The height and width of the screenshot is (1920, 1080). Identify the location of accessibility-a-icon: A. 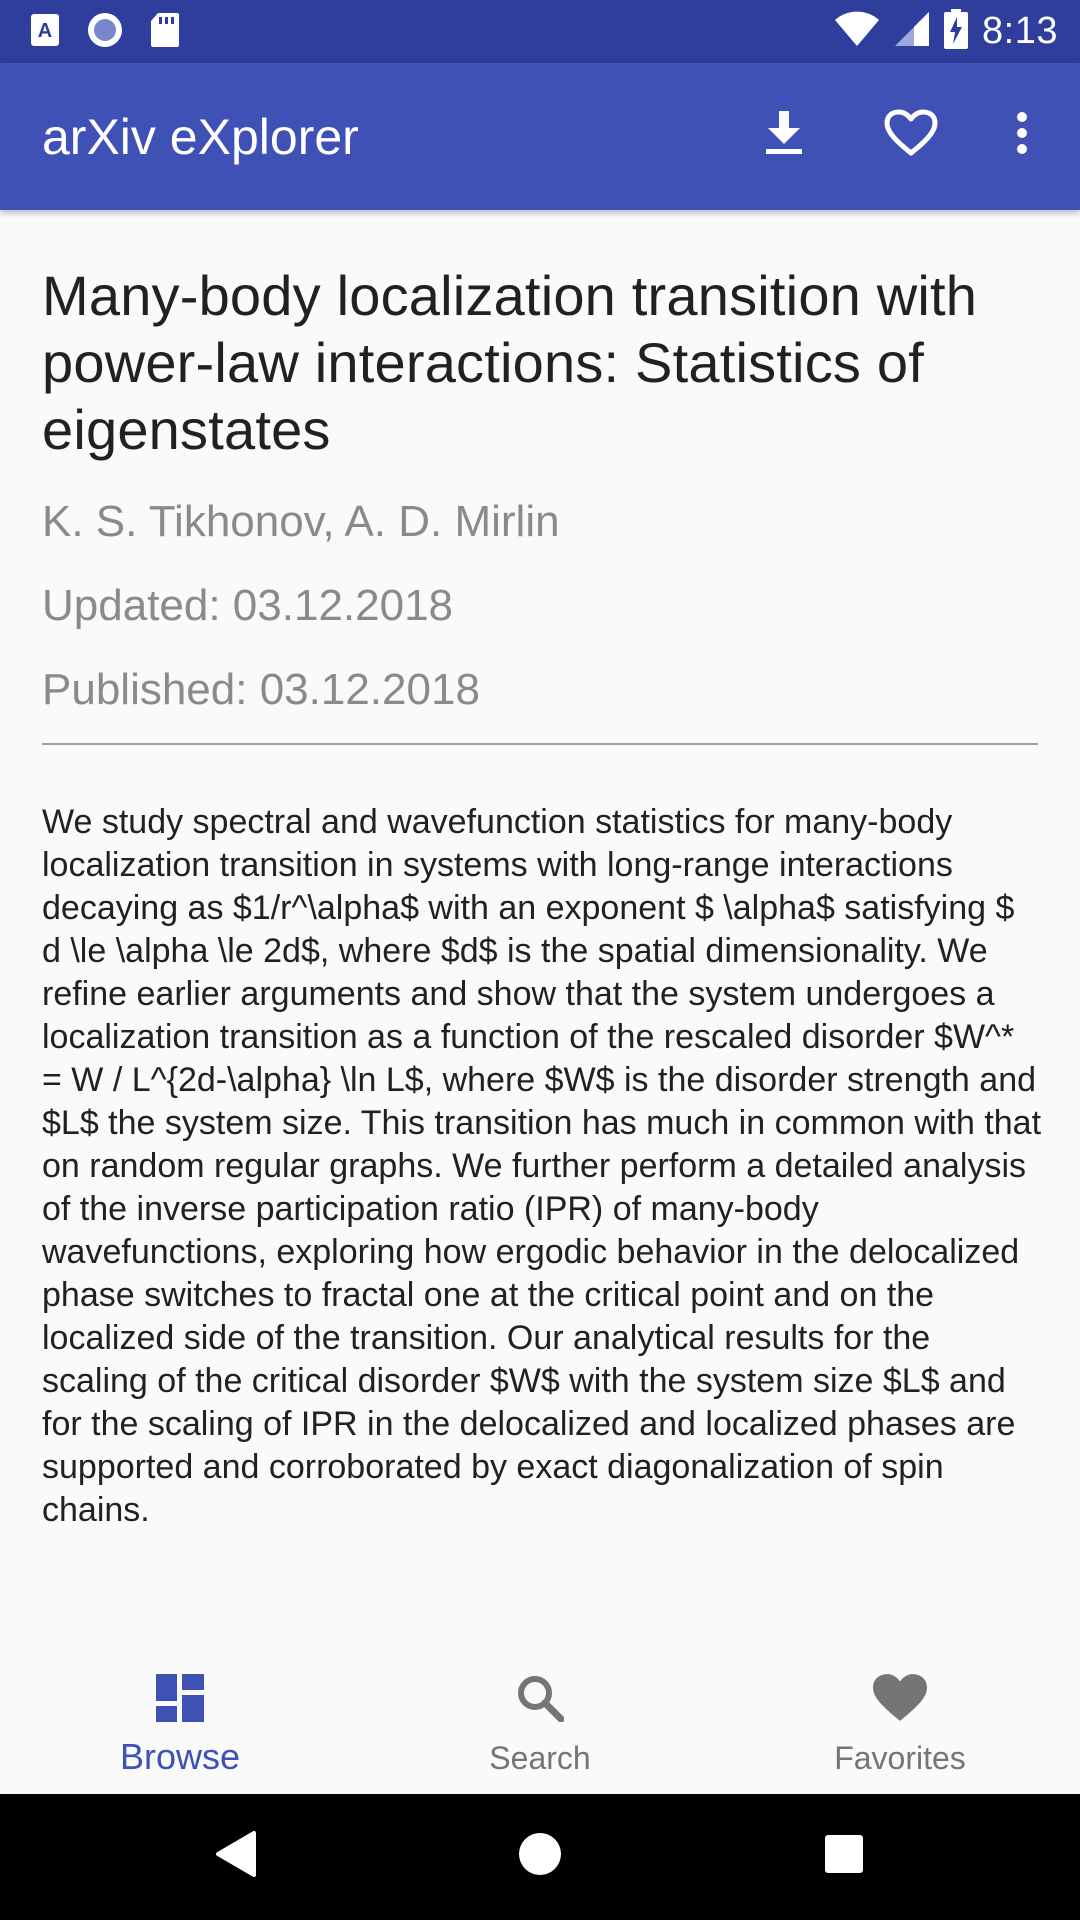
(45, 32).